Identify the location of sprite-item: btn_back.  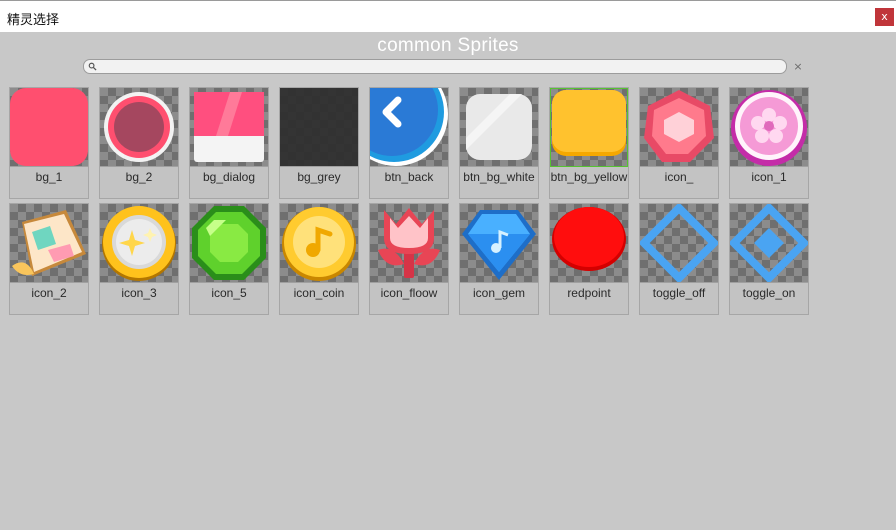
(409, 143).